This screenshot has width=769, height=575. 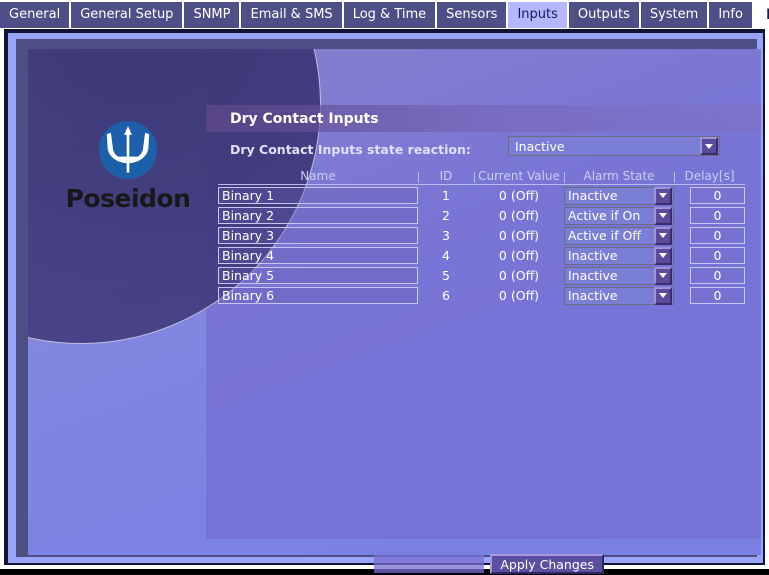 I want to click on tab-email-sms: Email & SMS, so click(x=292, y=15).